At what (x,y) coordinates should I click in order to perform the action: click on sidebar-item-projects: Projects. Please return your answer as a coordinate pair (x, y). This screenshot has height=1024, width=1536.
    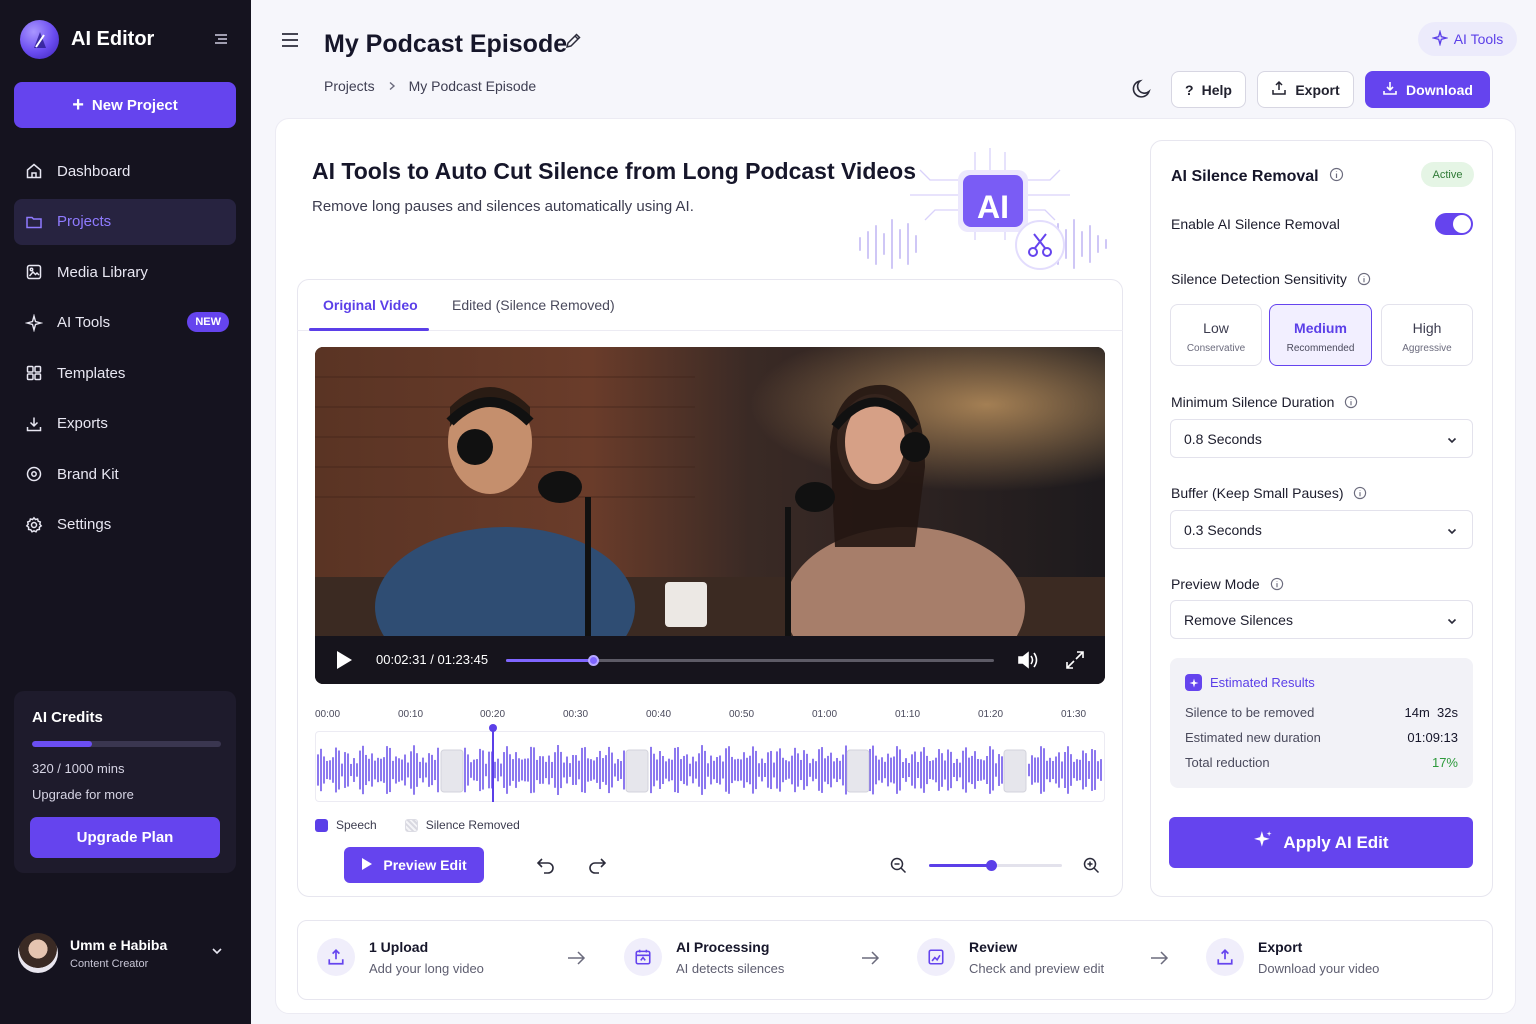
    Looking at the image, I should click on (125, 221).